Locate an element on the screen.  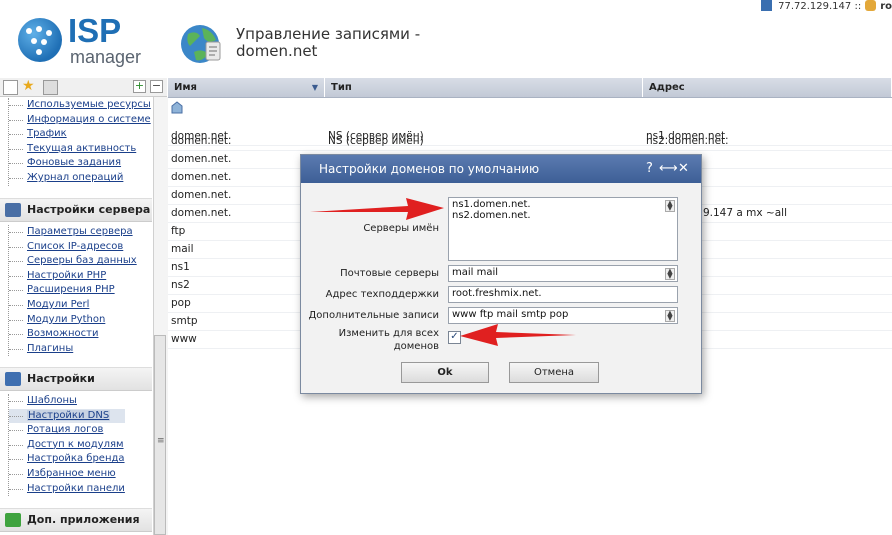
section-server-settings: Настройки сервера is located at coordinates (76, 210).